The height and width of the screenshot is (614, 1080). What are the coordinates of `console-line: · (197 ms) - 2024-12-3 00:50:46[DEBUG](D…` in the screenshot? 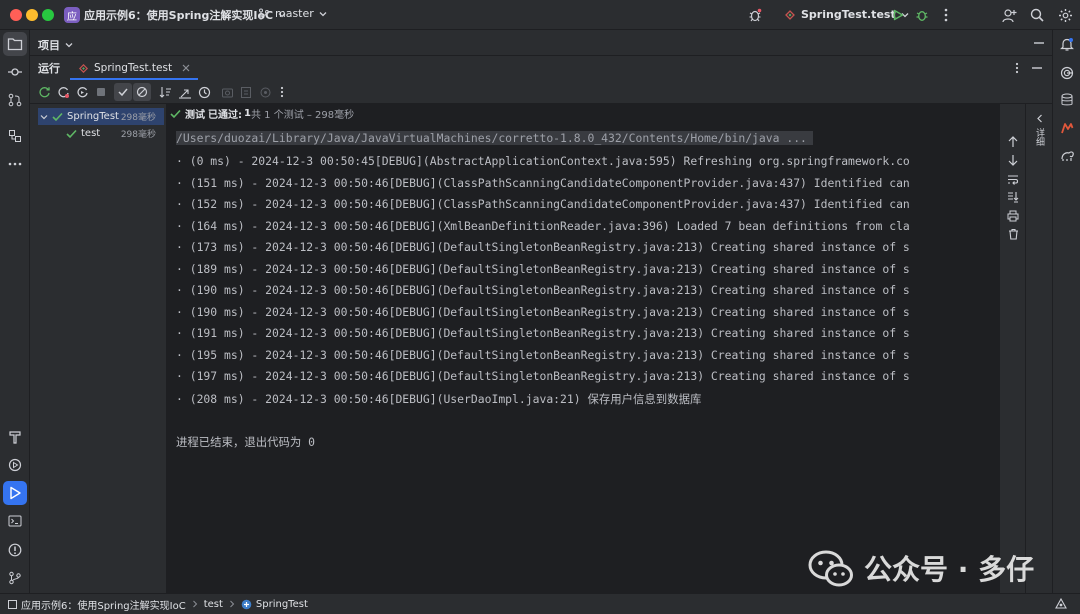 It's located at (543, 376).